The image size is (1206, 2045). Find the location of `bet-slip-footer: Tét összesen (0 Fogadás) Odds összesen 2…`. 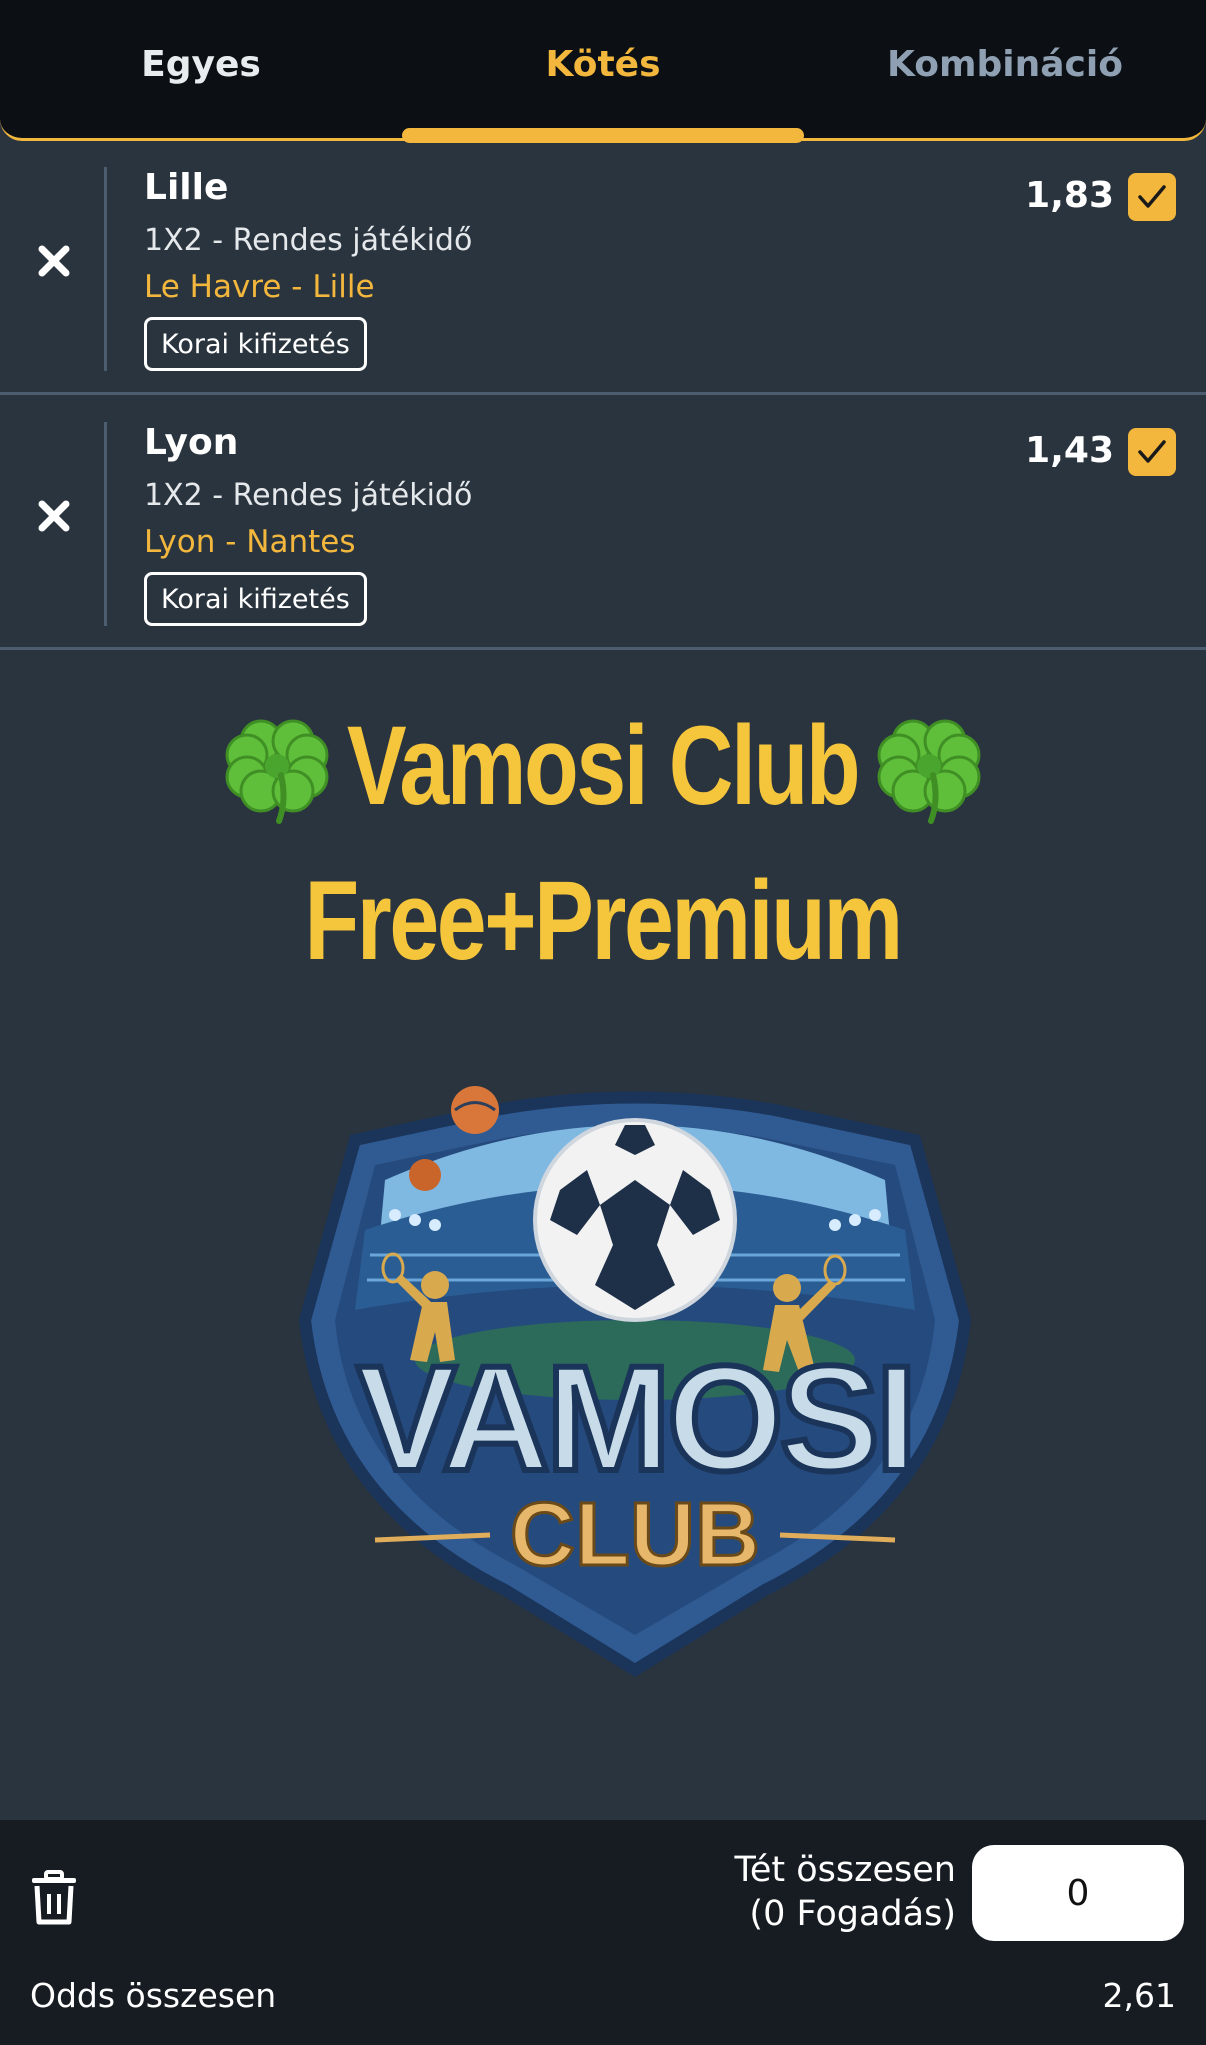

bet-slip-footer: Tét összesen (0 Fogadás) Odds összesen 2… is located at coordinates (603, 1932).